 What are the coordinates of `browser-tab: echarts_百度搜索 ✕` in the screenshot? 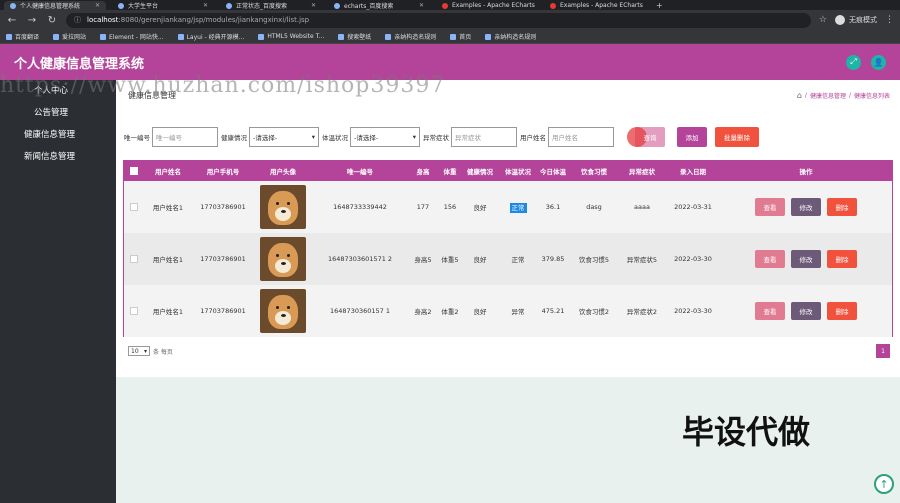 It's located at (379, 5).